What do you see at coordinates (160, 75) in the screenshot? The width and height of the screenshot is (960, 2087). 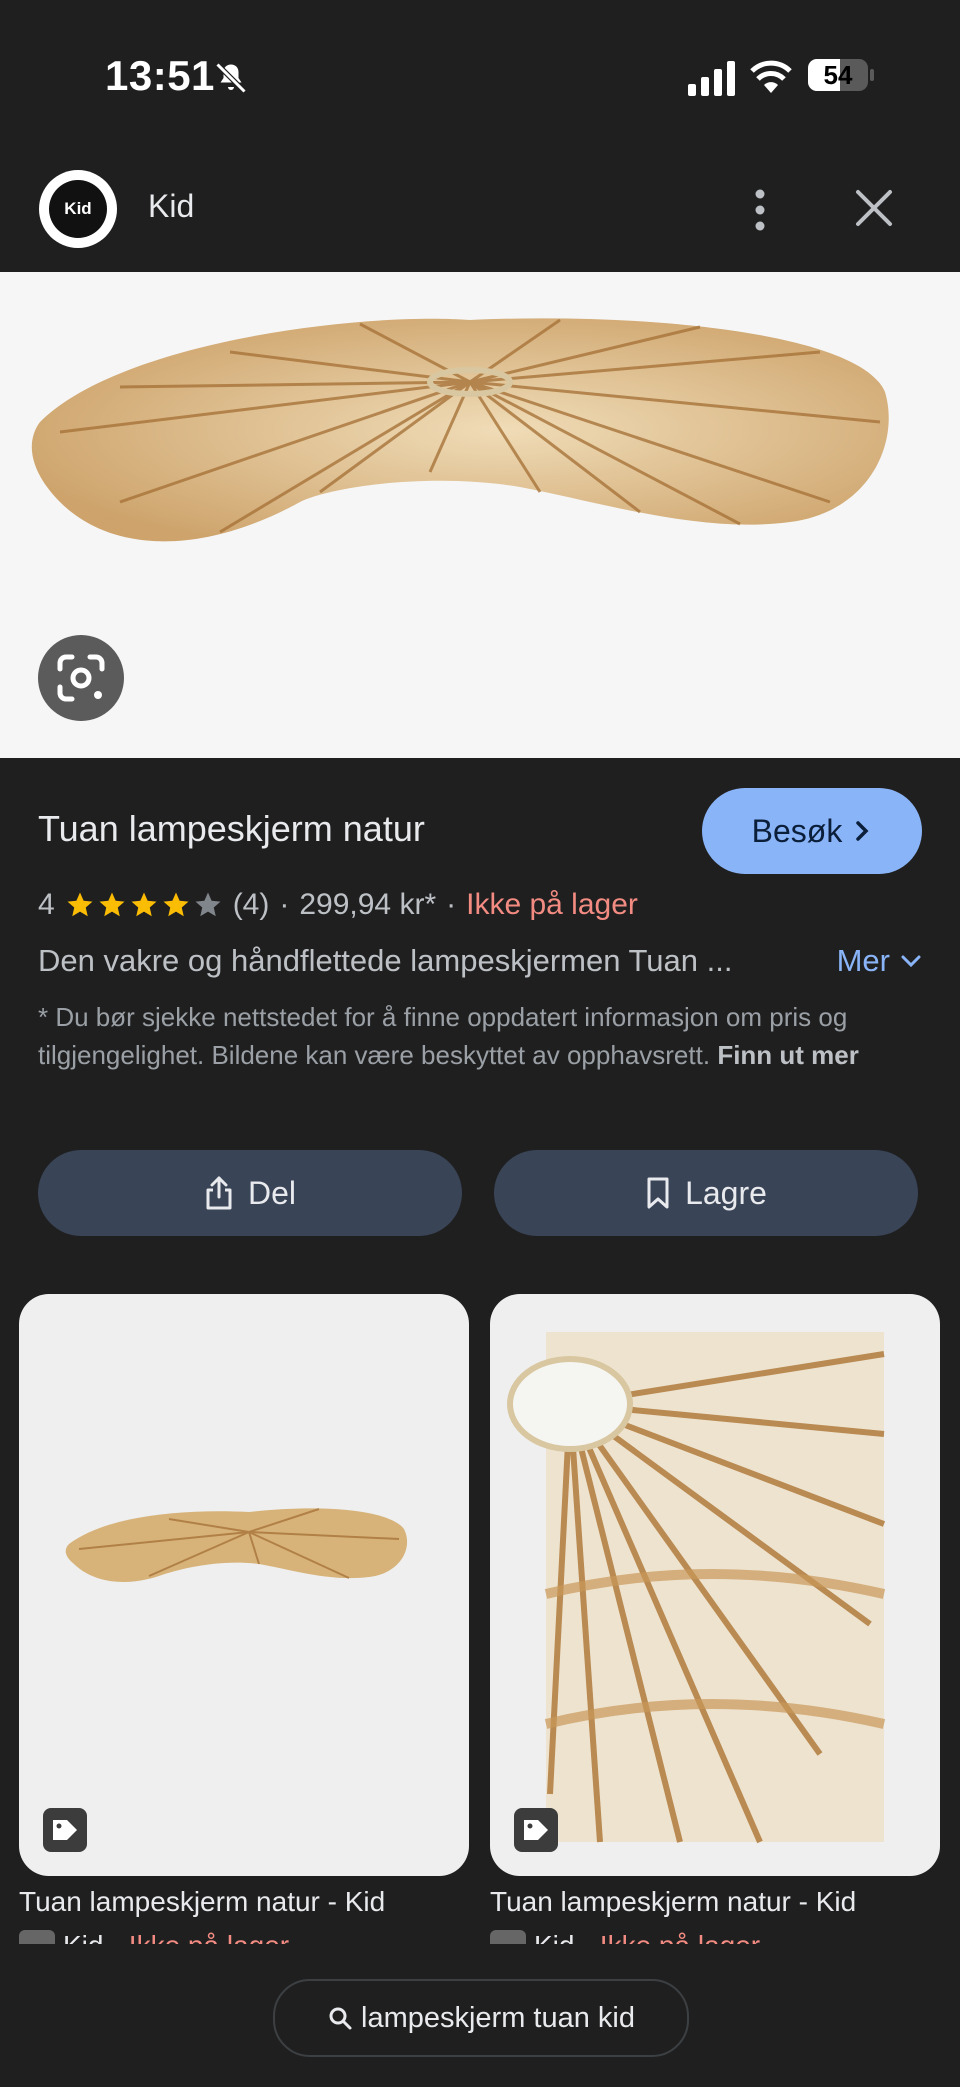 I see `status-time: 13:51` at bounding box center [160, 75].